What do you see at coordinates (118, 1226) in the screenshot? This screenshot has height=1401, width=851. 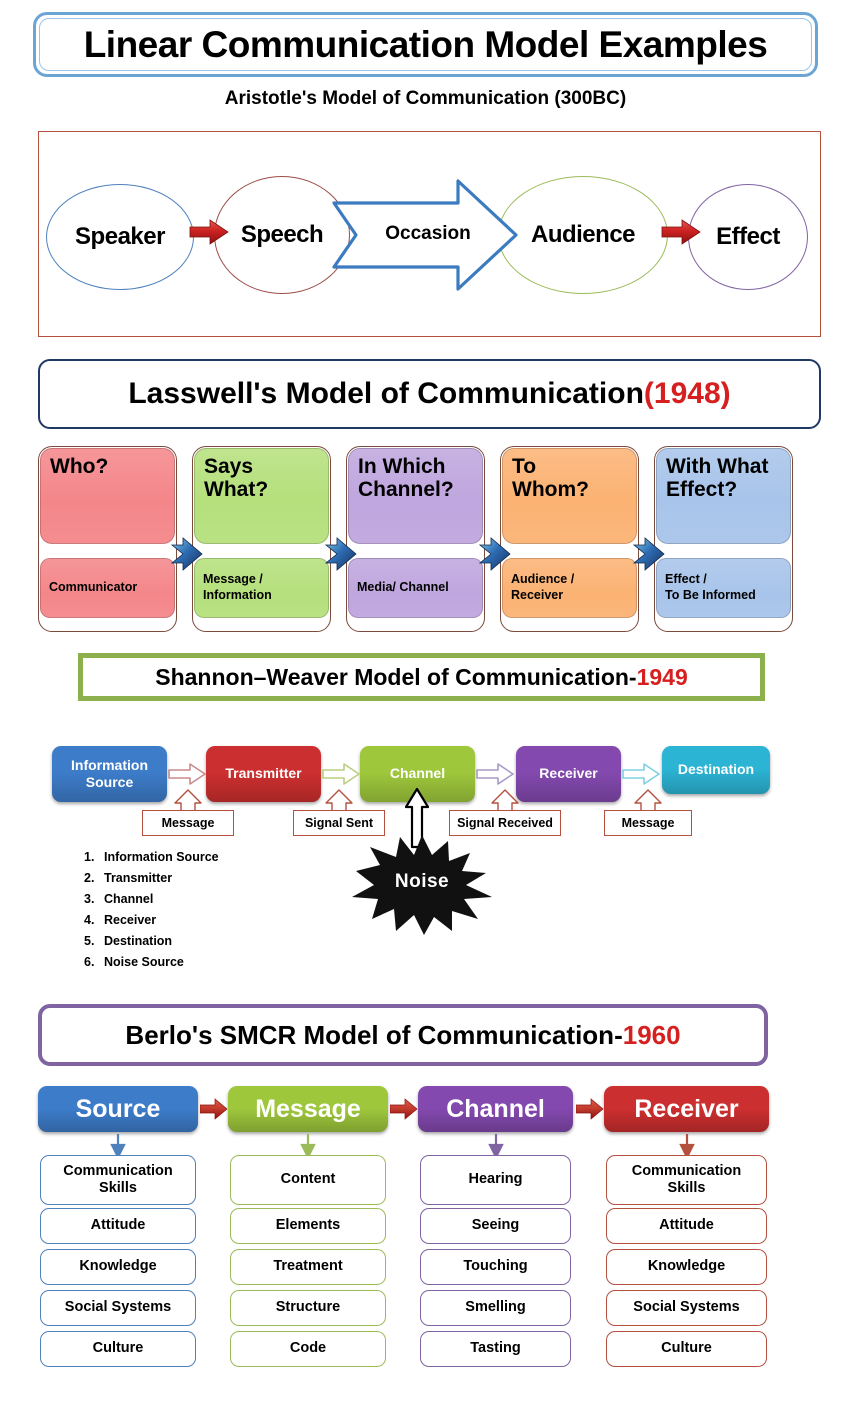 I see `berlo-item-1-2: Attitude` at bounding box center [118, 1226].